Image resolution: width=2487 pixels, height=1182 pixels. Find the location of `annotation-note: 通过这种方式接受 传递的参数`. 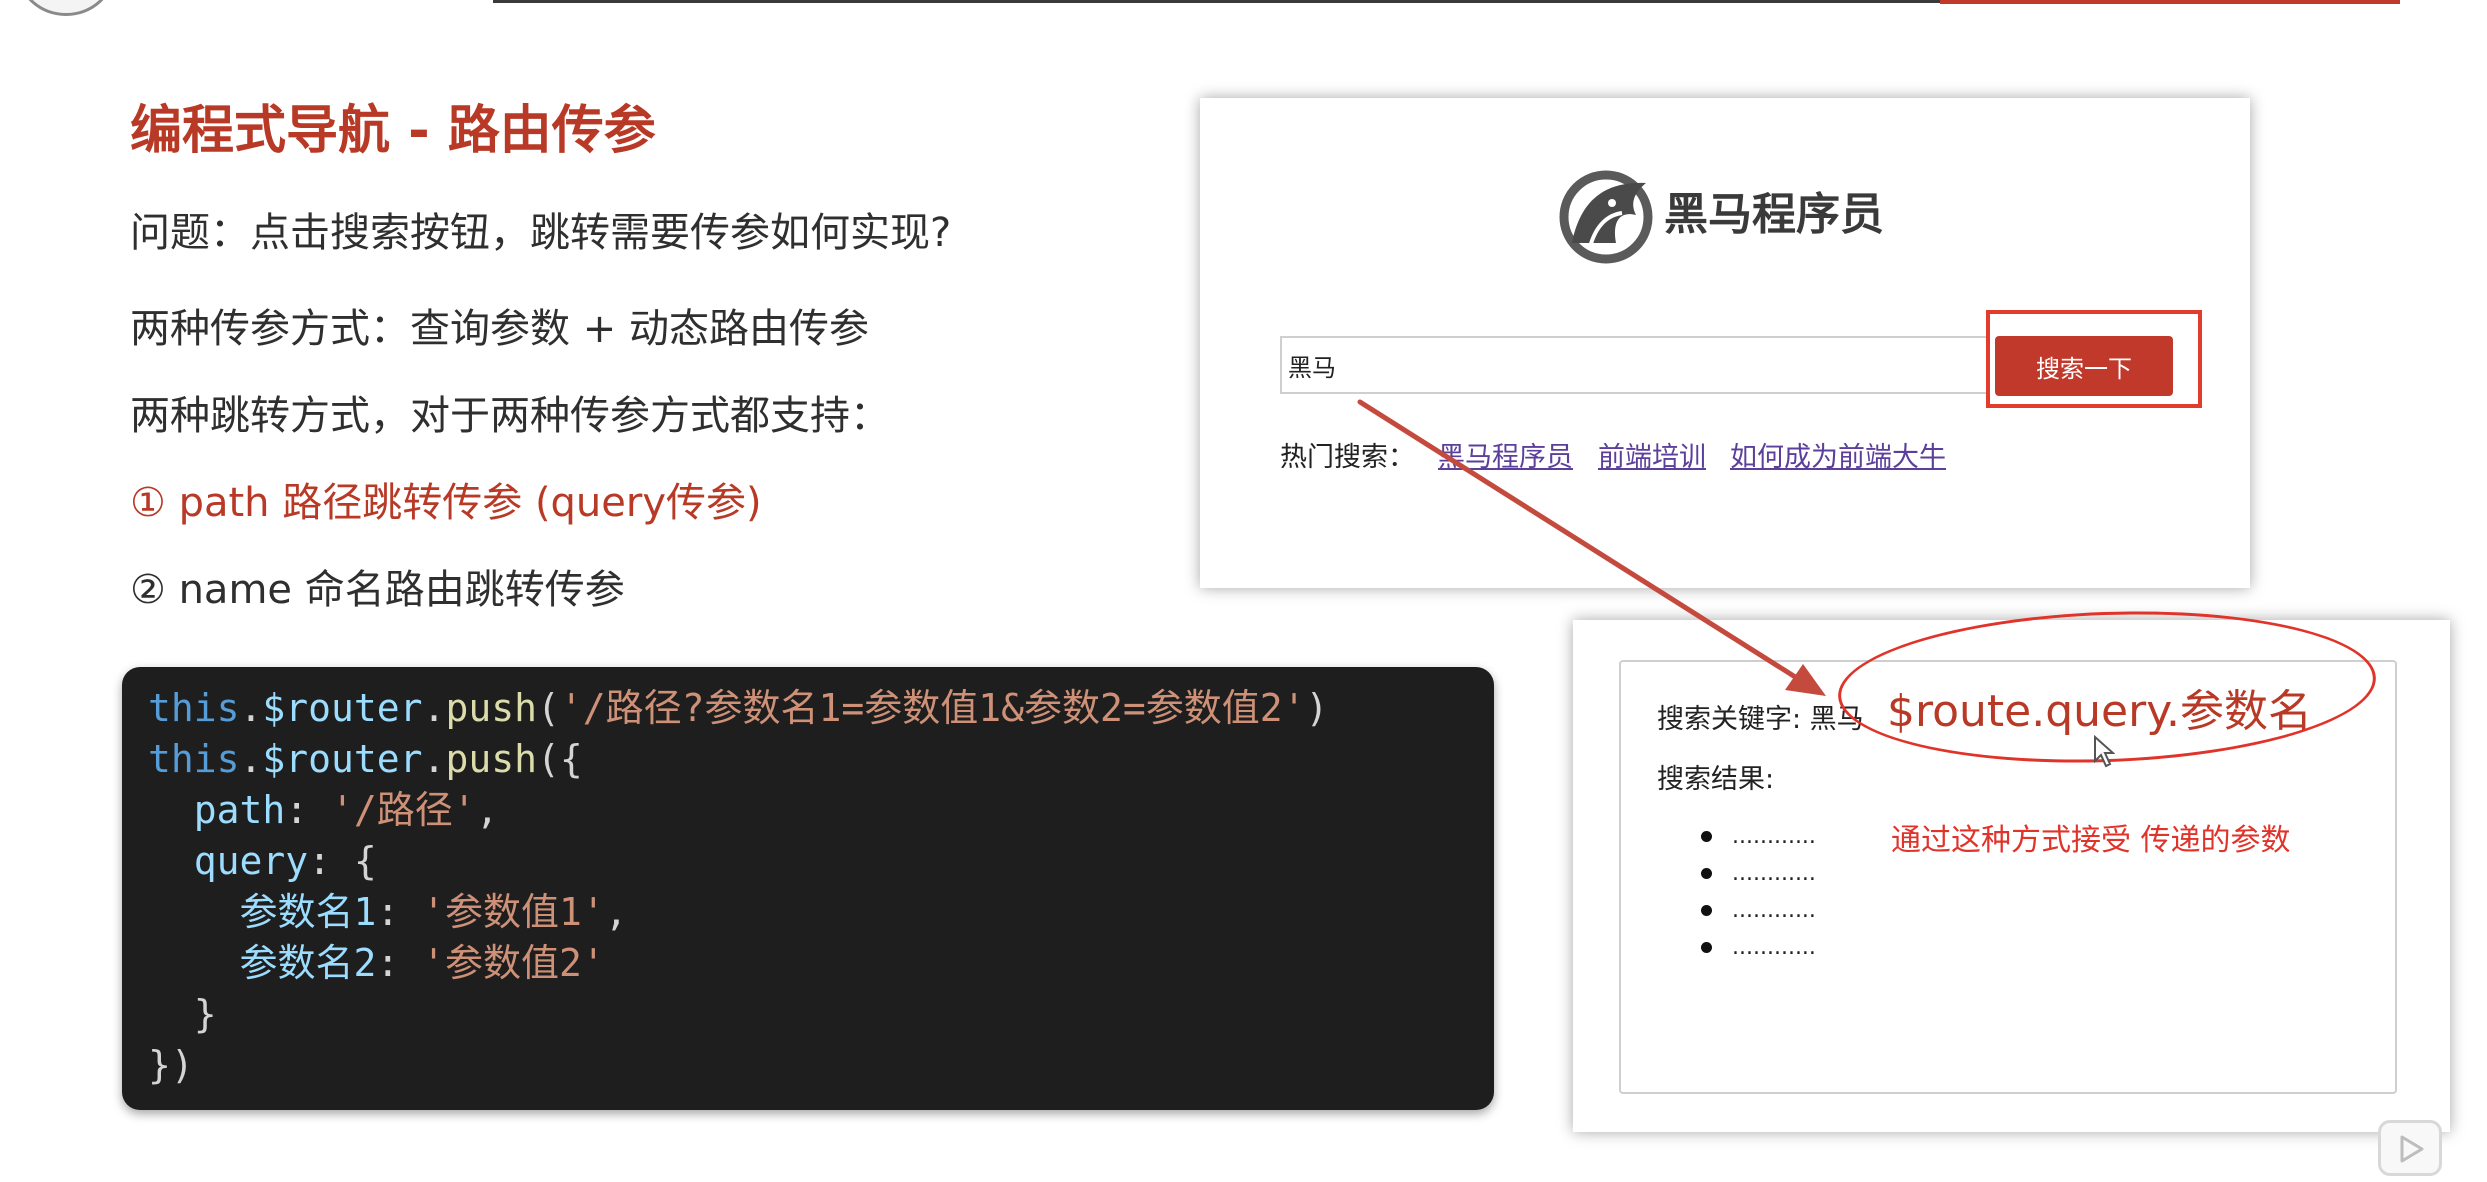

annotation-note: 通过这种方式接受 传递的参数 is located at coordinates (2091, 840).